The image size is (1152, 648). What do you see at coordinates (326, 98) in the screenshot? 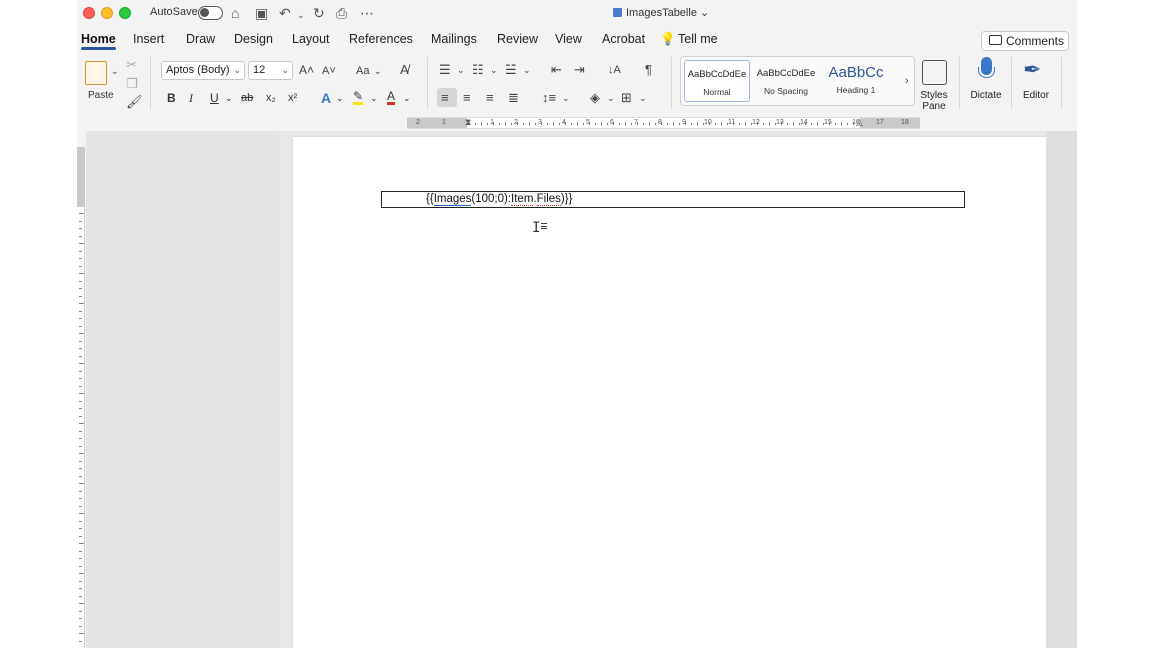
I see `text-effects-icon: A` at bounding box center [326, 98].